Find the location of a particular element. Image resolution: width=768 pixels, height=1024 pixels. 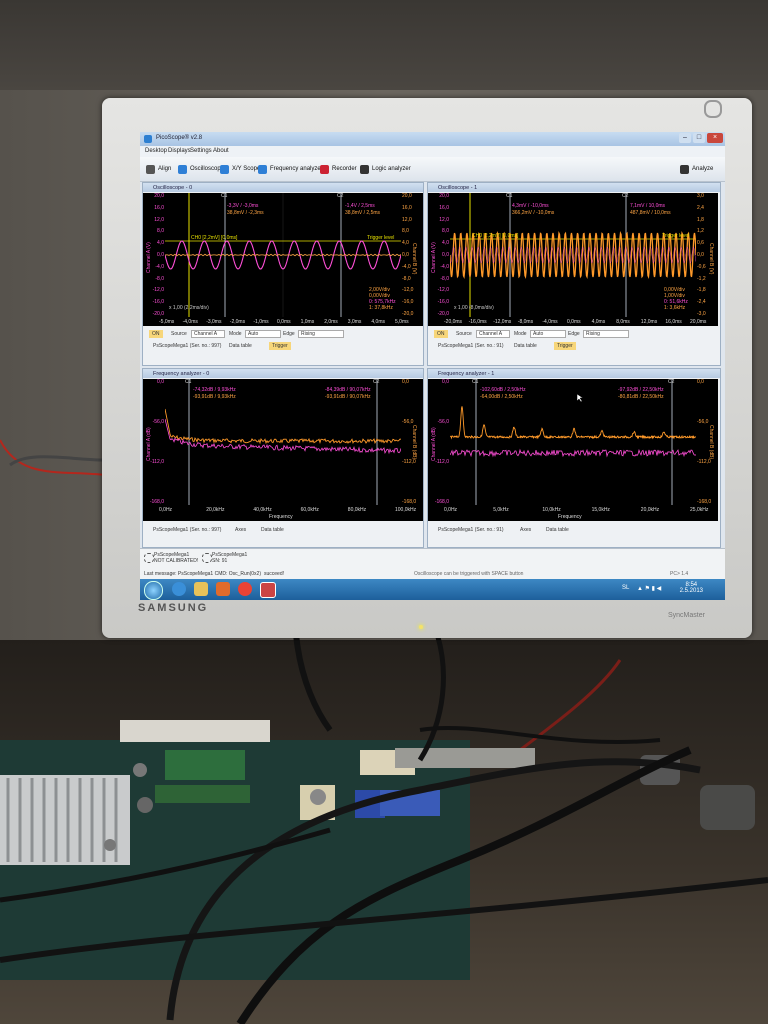

power-button is located at coordinates (713, 109).